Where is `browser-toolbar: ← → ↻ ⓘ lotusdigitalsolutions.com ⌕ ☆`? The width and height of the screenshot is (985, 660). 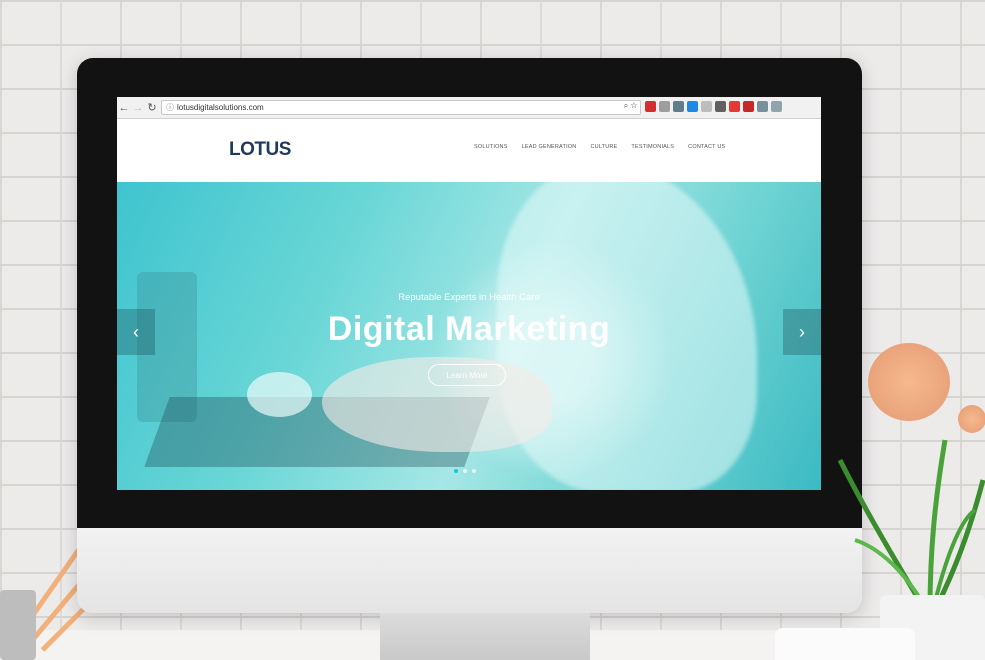 browser-toolbar: ← → ↻ ⓘ lotusdigitalsolutions.com ⌕ ☆ is located at coordinates (469, 108).